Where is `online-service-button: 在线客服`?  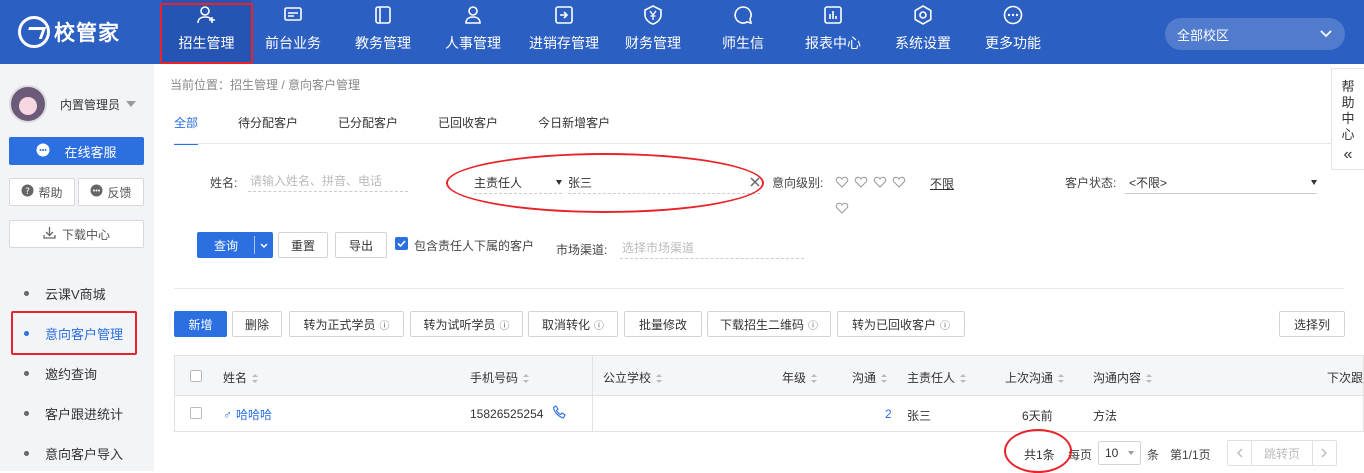
online-service-button: 在线客服 is located at coordinates (76, 151).